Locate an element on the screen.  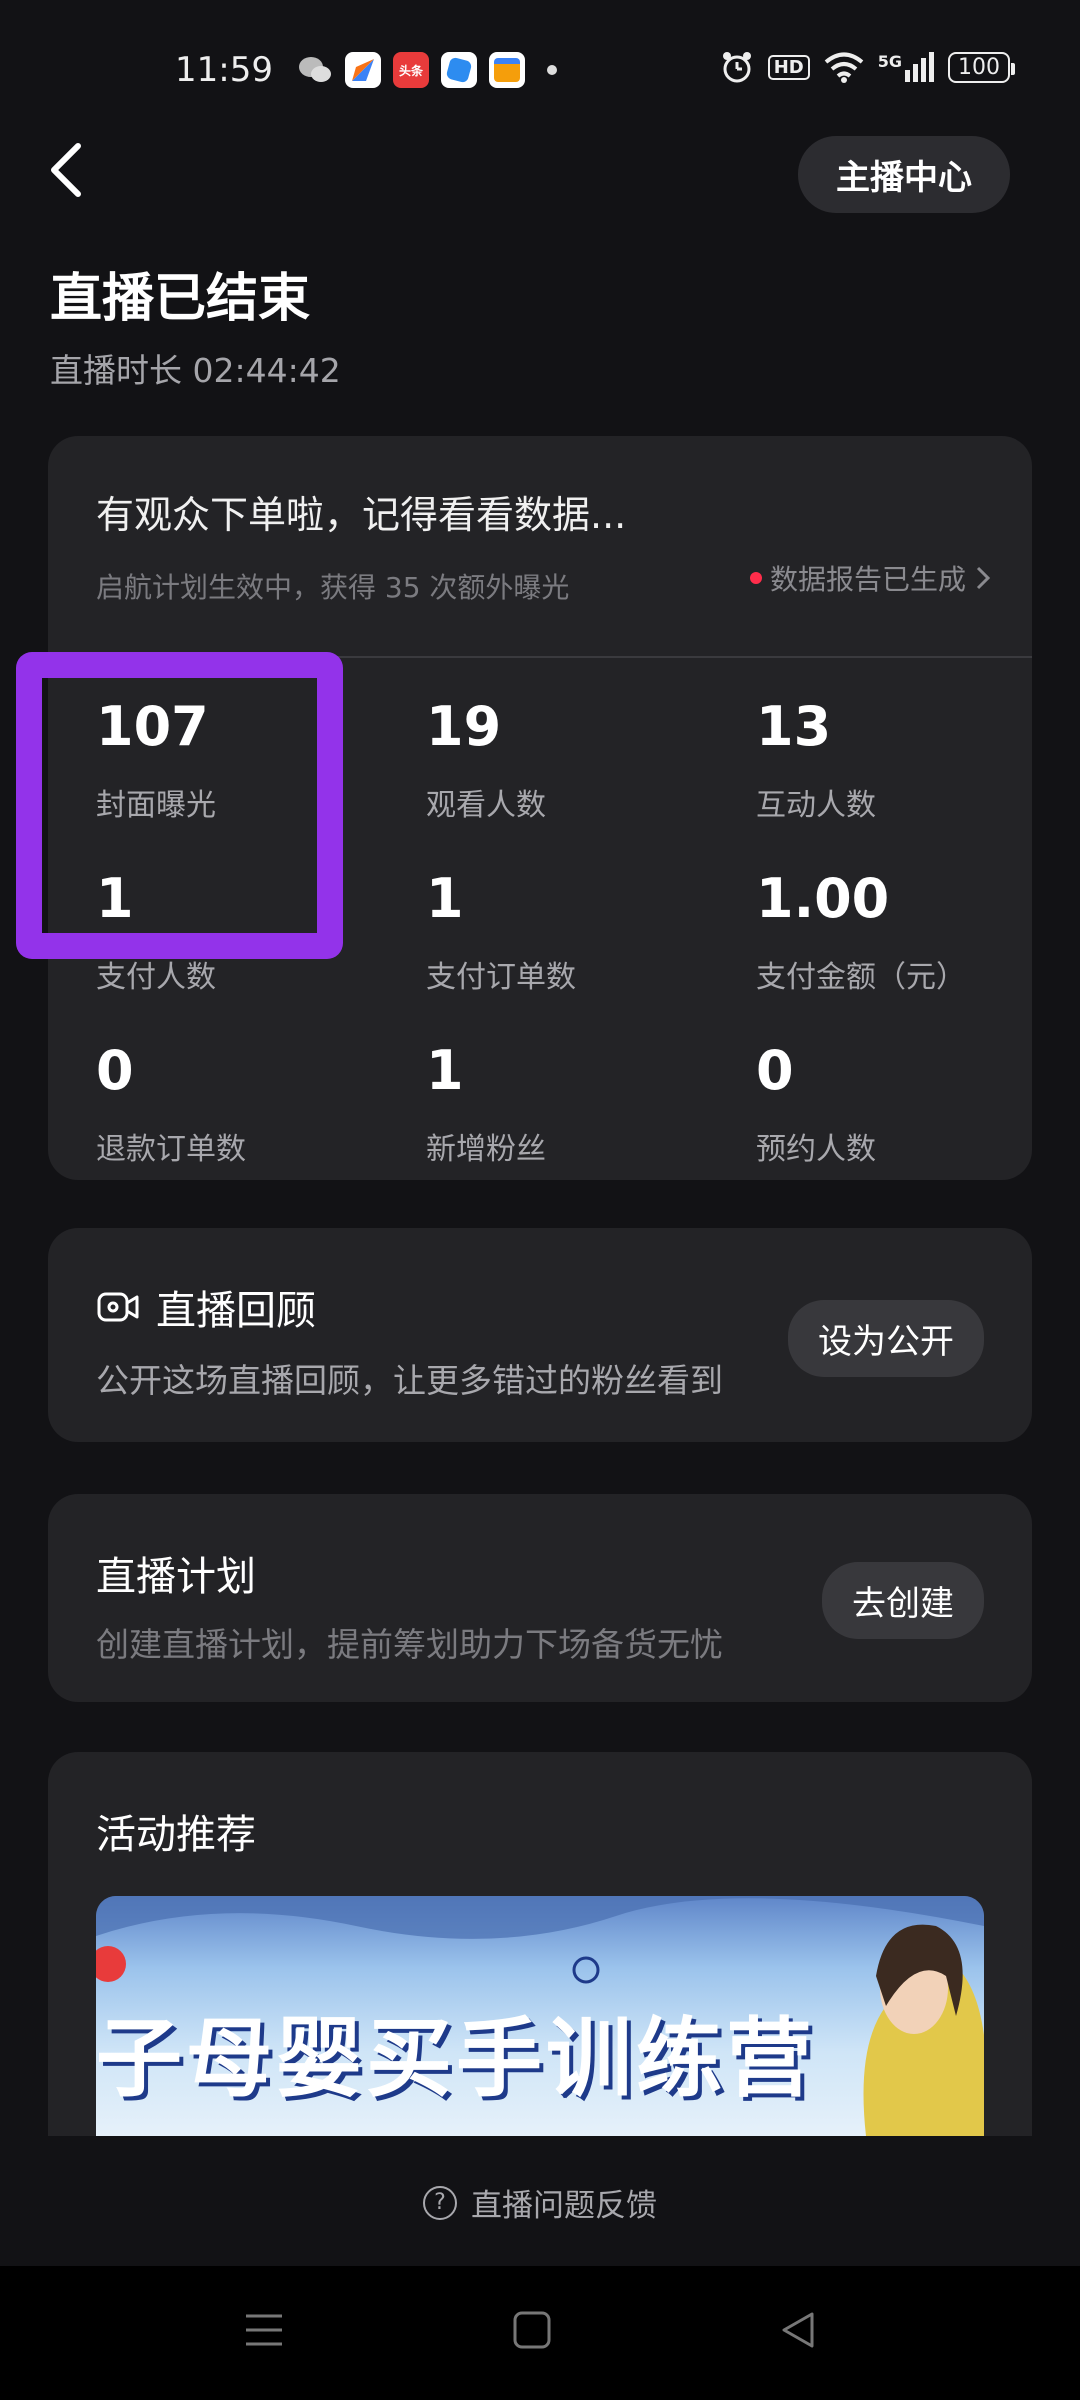
replay-card: 直播回顾 公开这场直播回顾，让更多错过的粉丝看到 设为公开 is located at coordinates (540, 1335).